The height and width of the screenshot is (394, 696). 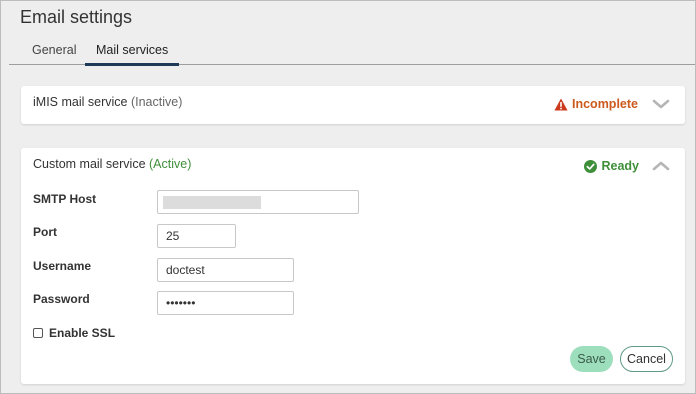 I want to click on imis-service-heading: iMIS mail service (Inactive), so click(x=107, y=102).